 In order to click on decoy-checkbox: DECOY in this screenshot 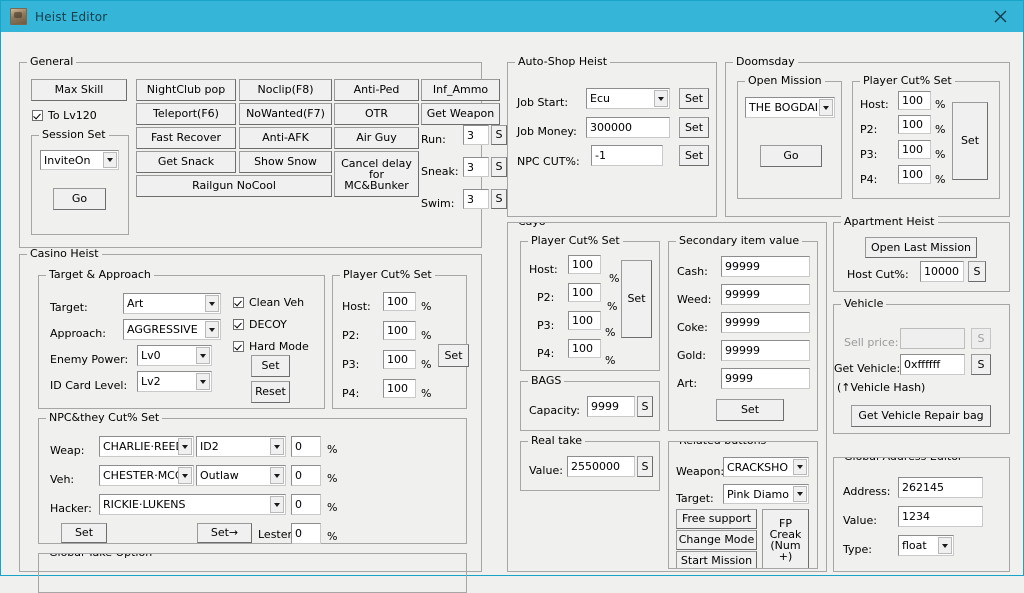, I will do `click(260, 324)`.